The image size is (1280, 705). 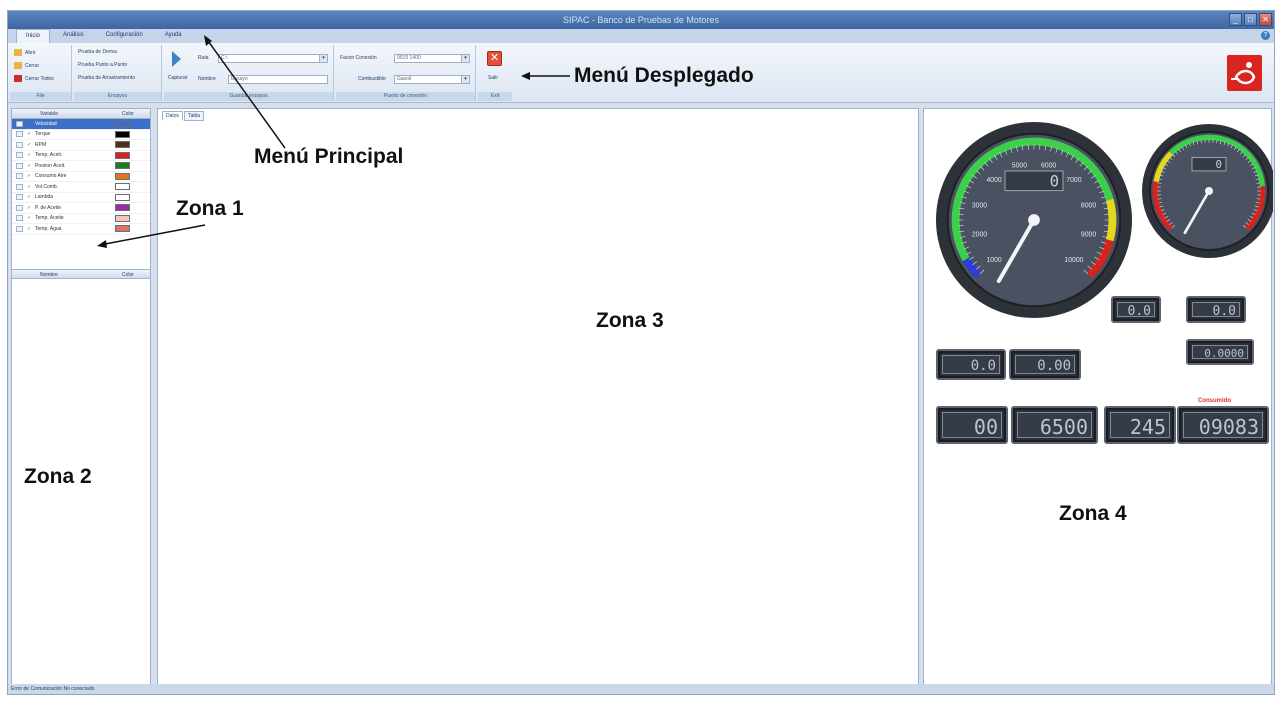 I want to click on annotation-zona1: Zona 1, so click(x=210, y=208).